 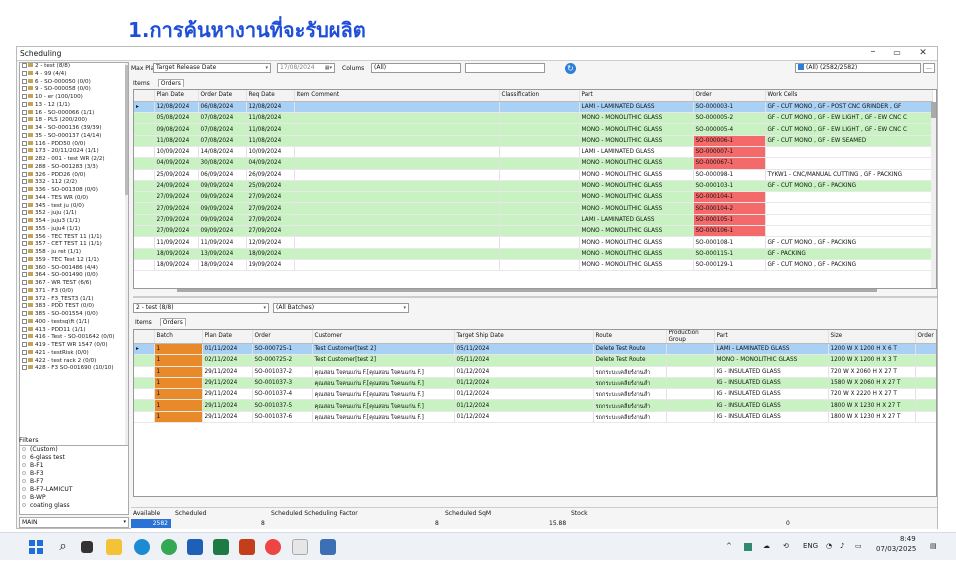 What do you see at coordinates (74, 191) in the screenshot?
I see `tree-item: 336 - SO-001308 (0/0)` at bounding box center [74, 191].